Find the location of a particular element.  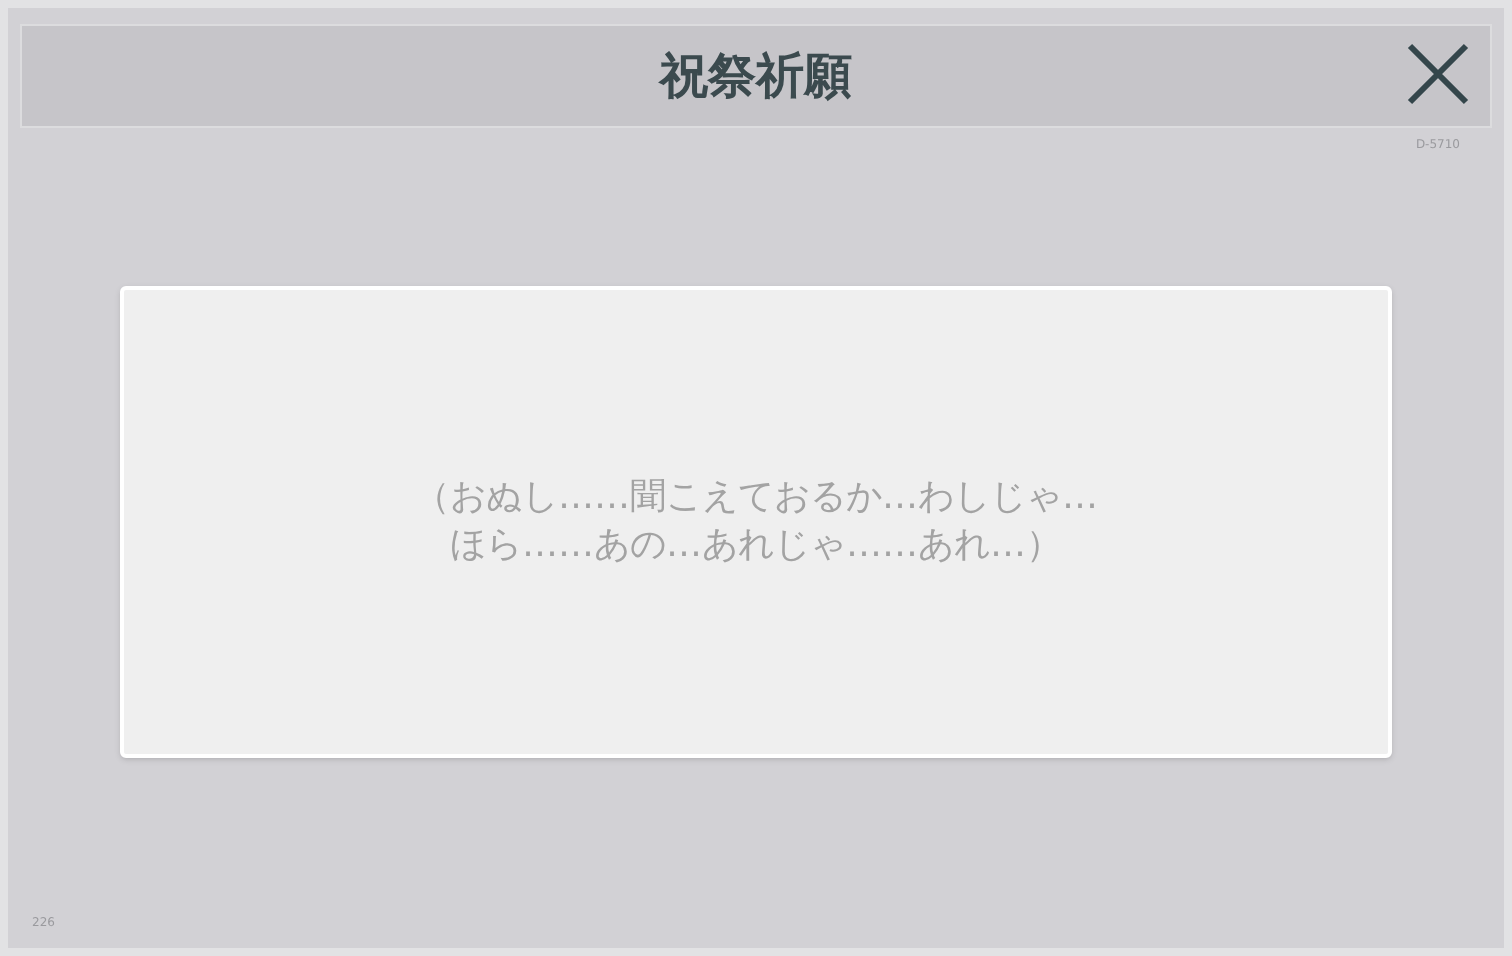

message-text: （おぬし……聞こえておるか…わしじゃ… ほら……あの…あれじゃ……あれ…） is located at coordinates (756, 522).